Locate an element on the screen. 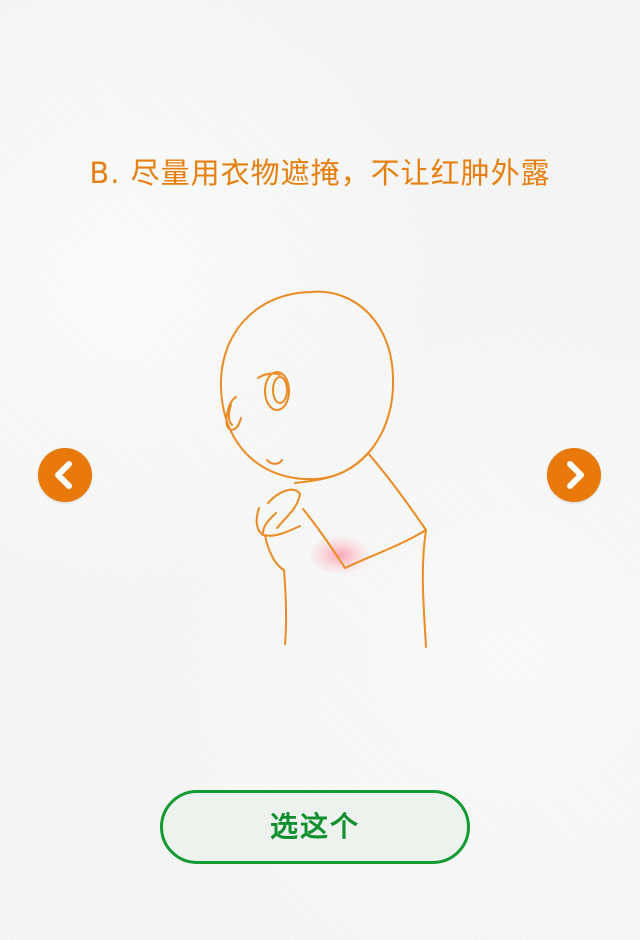  mouth is located at coordinates (274, 462).